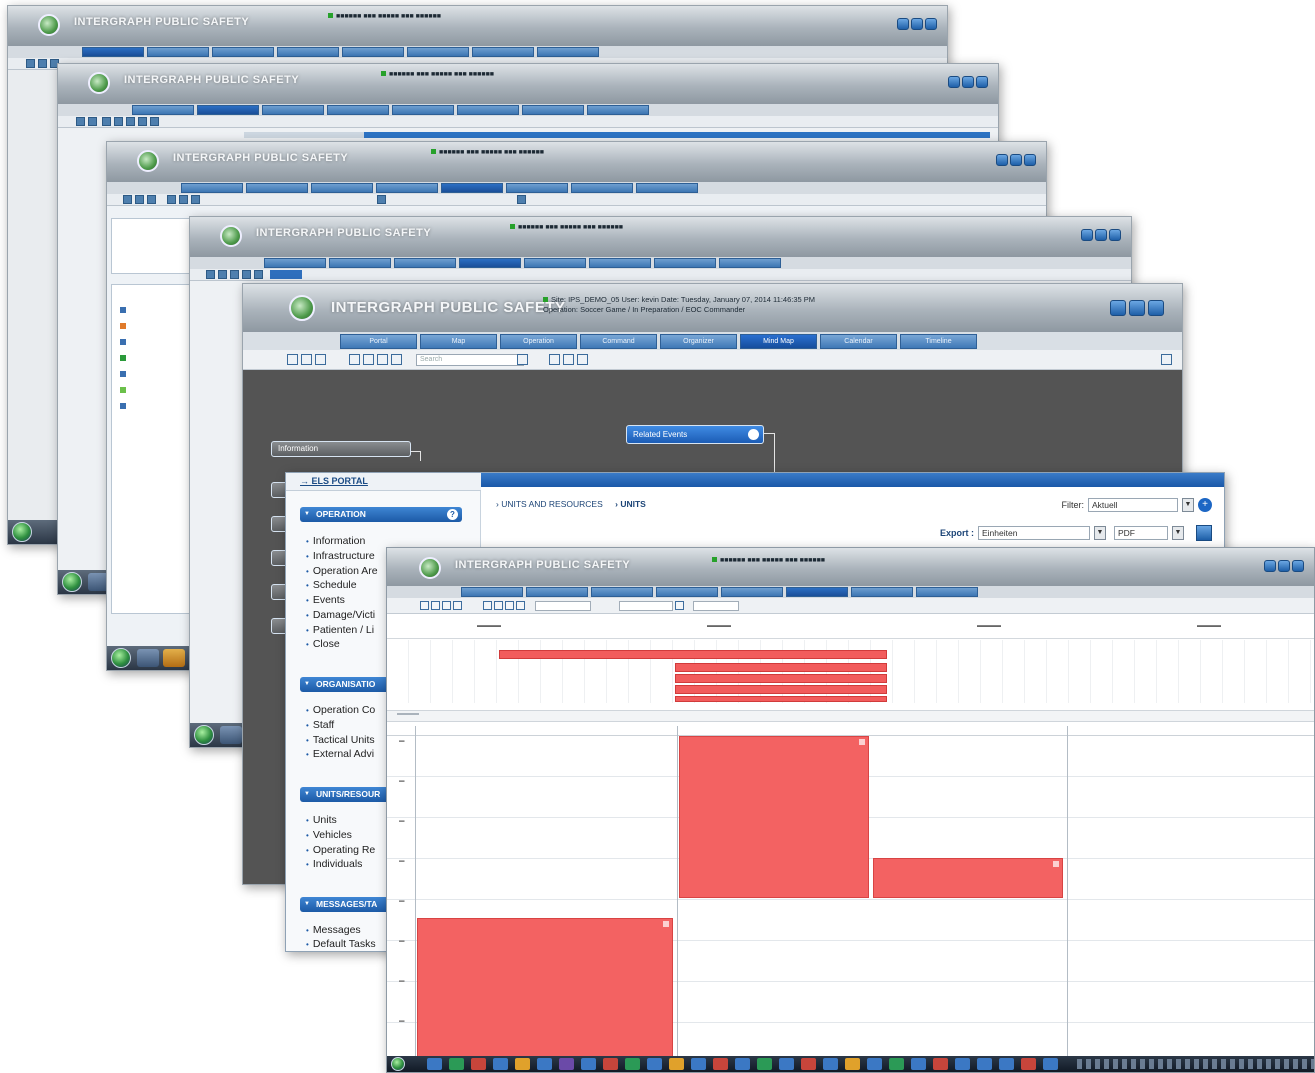 The width and height of the screenshot is (1315, 1073). I want to click on collapse-icon, so click(753, 434).